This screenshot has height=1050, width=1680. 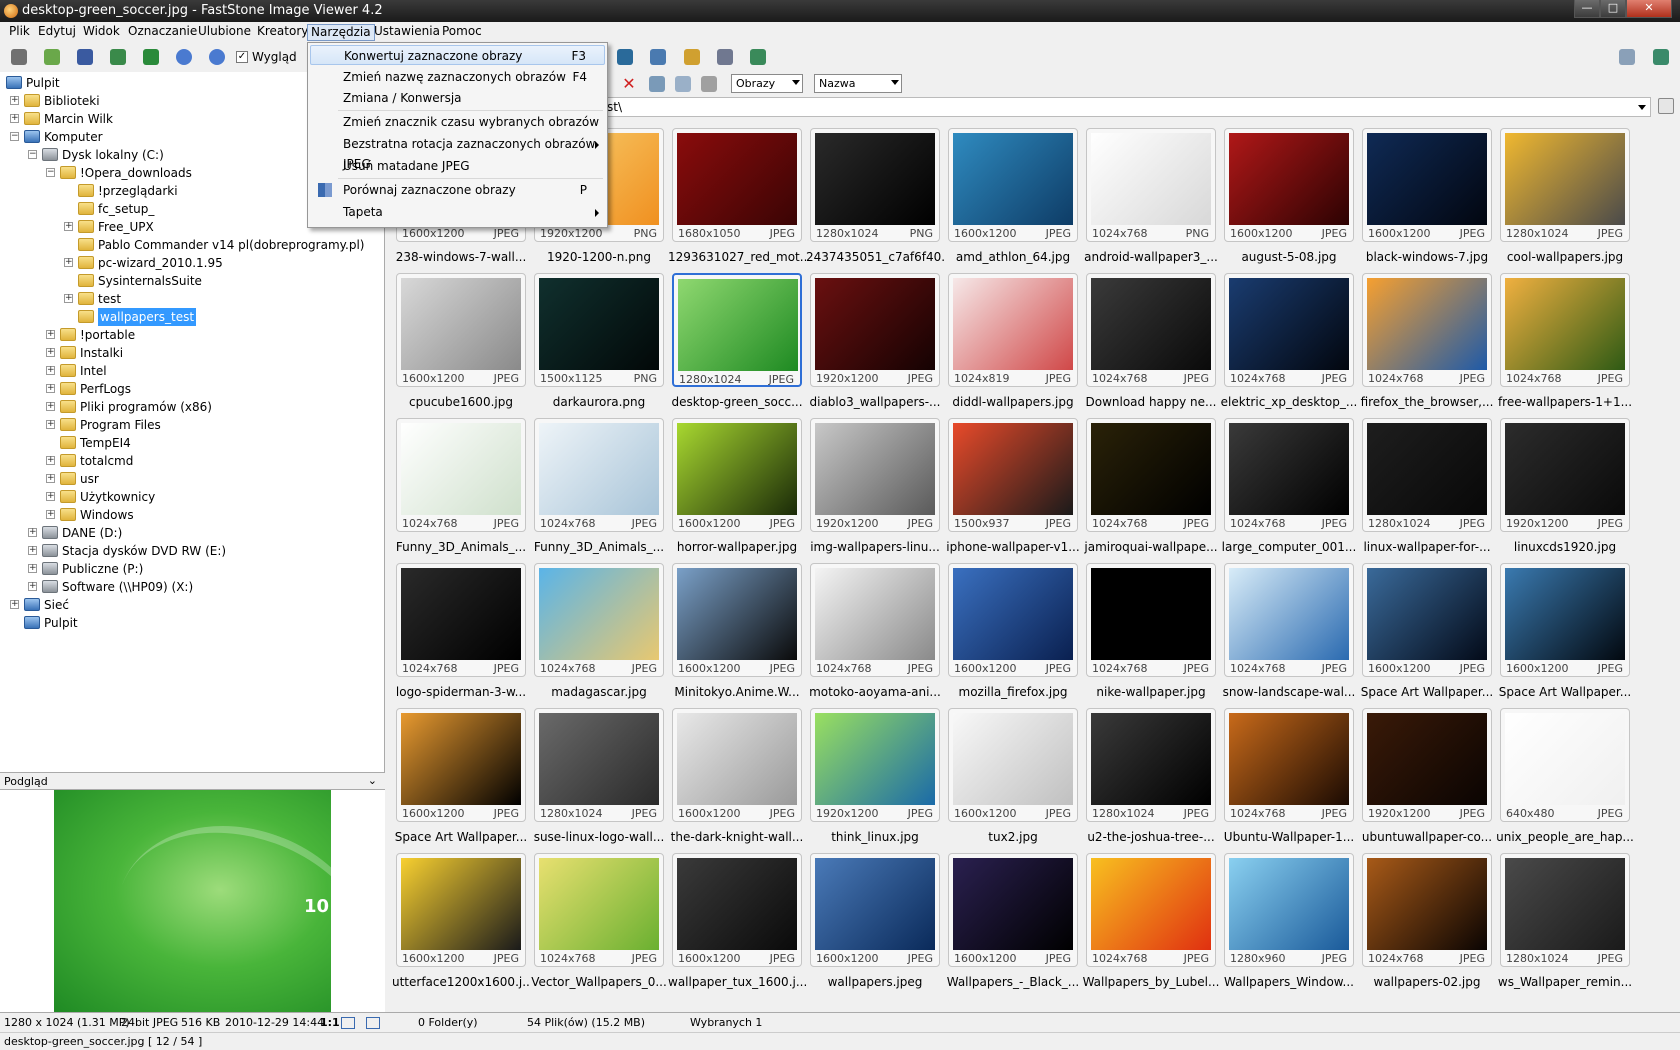 I want to click on tree-item: TempEI4, so click(x=190, y=443).